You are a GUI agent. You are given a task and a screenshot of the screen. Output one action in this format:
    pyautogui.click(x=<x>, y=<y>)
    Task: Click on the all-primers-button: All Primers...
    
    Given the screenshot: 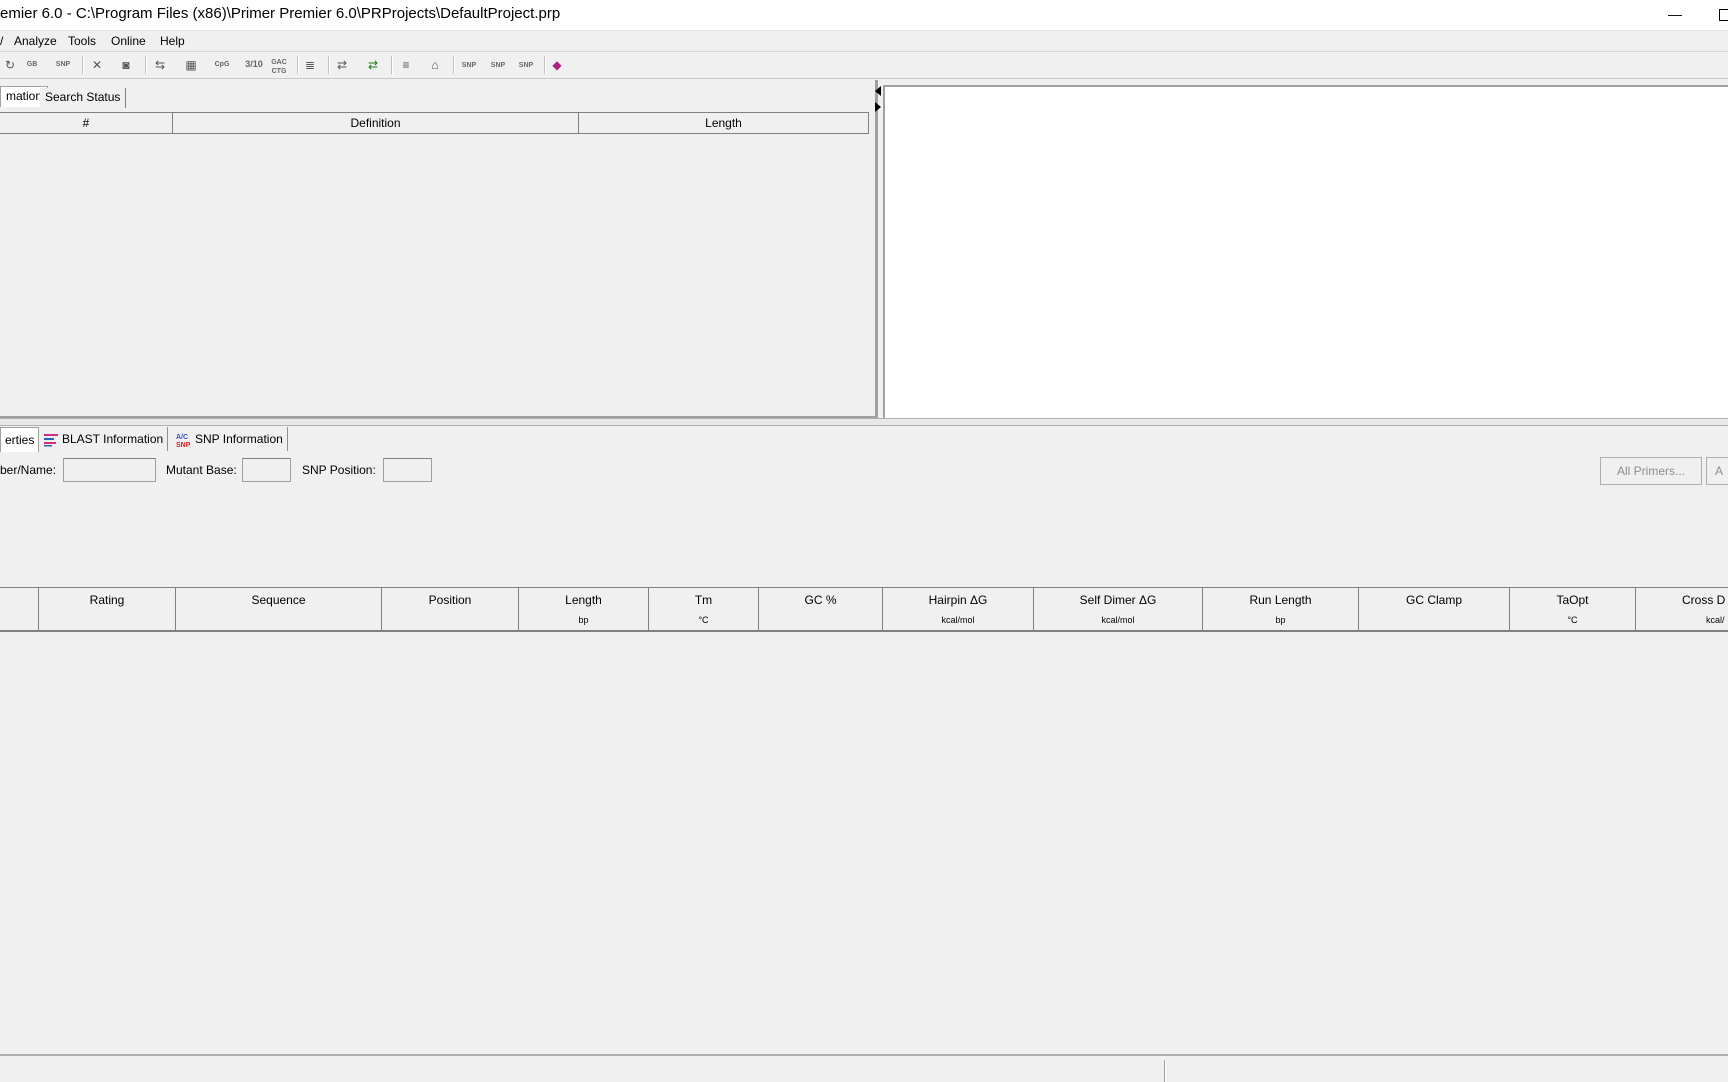 What is the action you would take?
    pyautogui.click(x=1651, y=471)
    